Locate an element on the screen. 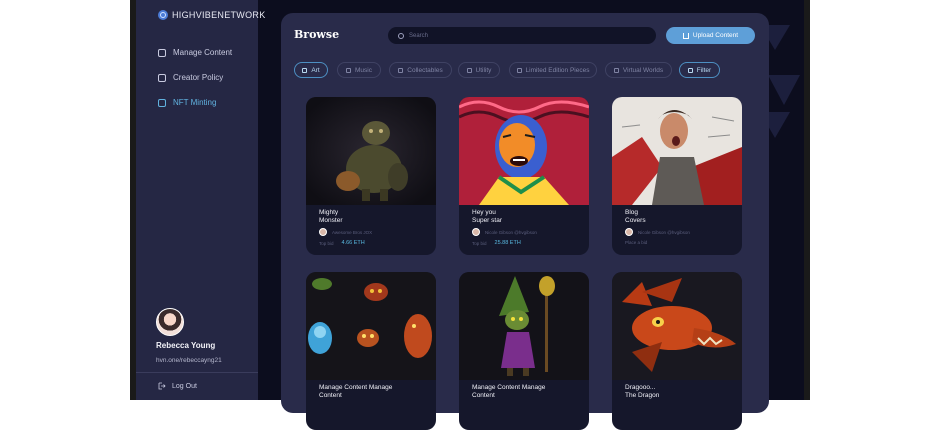 The image size is (940, 430). card-title-line2: The Dragon is located at coordinates (642, 395).